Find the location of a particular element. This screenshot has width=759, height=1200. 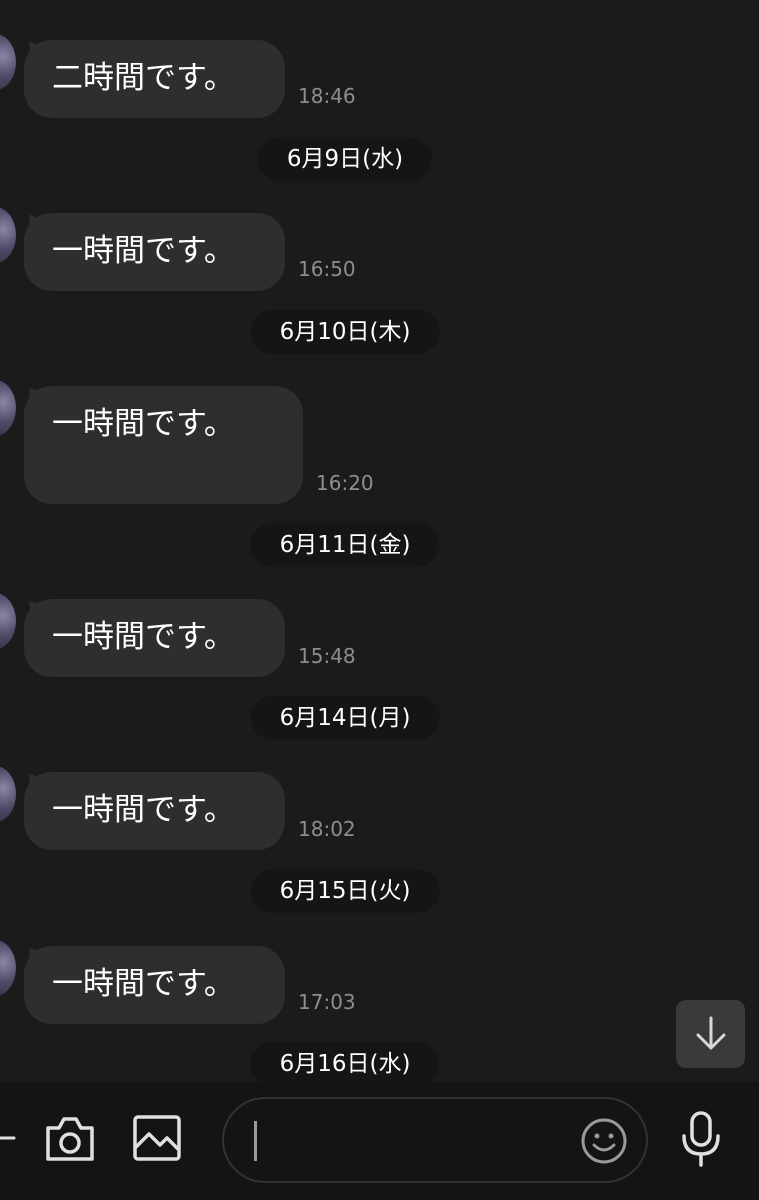

message-time: 15:48 is located at coordinates (327, 656).